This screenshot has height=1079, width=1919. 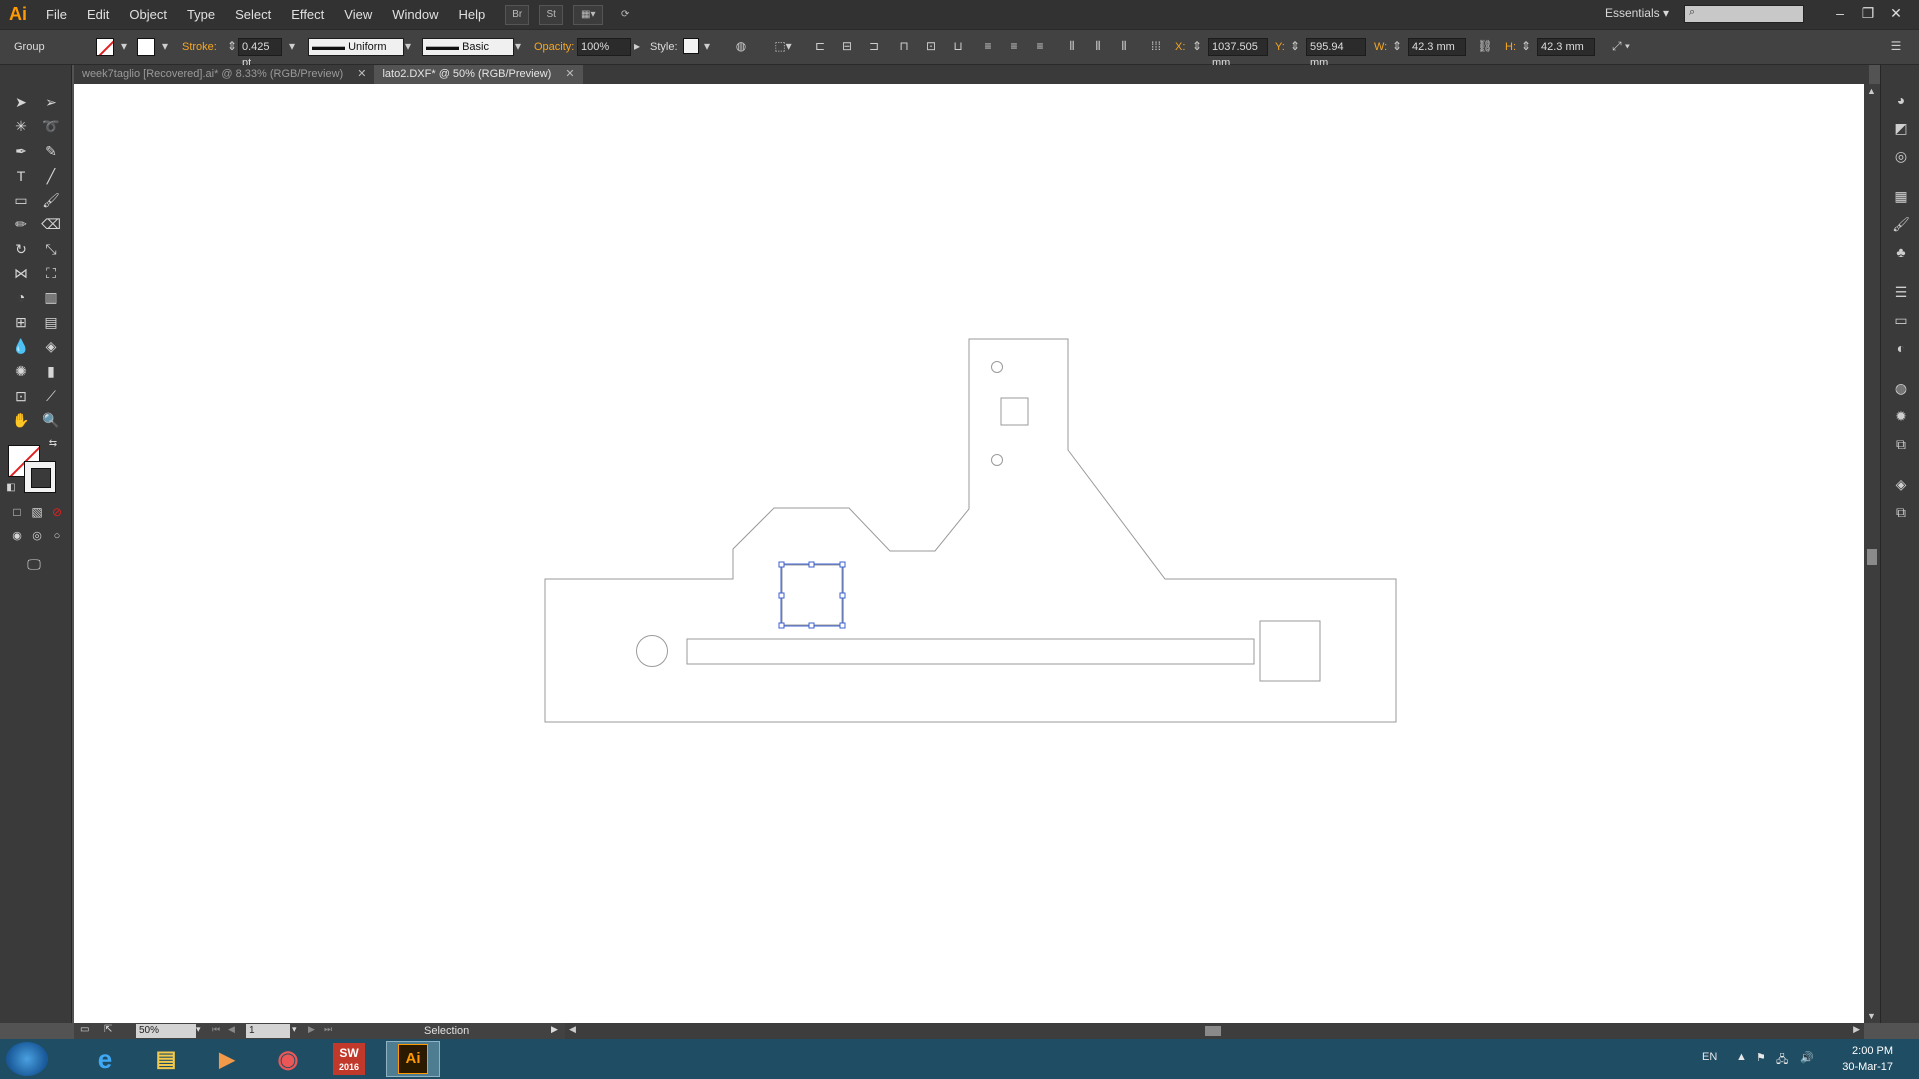 I want to click on network-icon: 🖧, so click(x=1782, y=1060).